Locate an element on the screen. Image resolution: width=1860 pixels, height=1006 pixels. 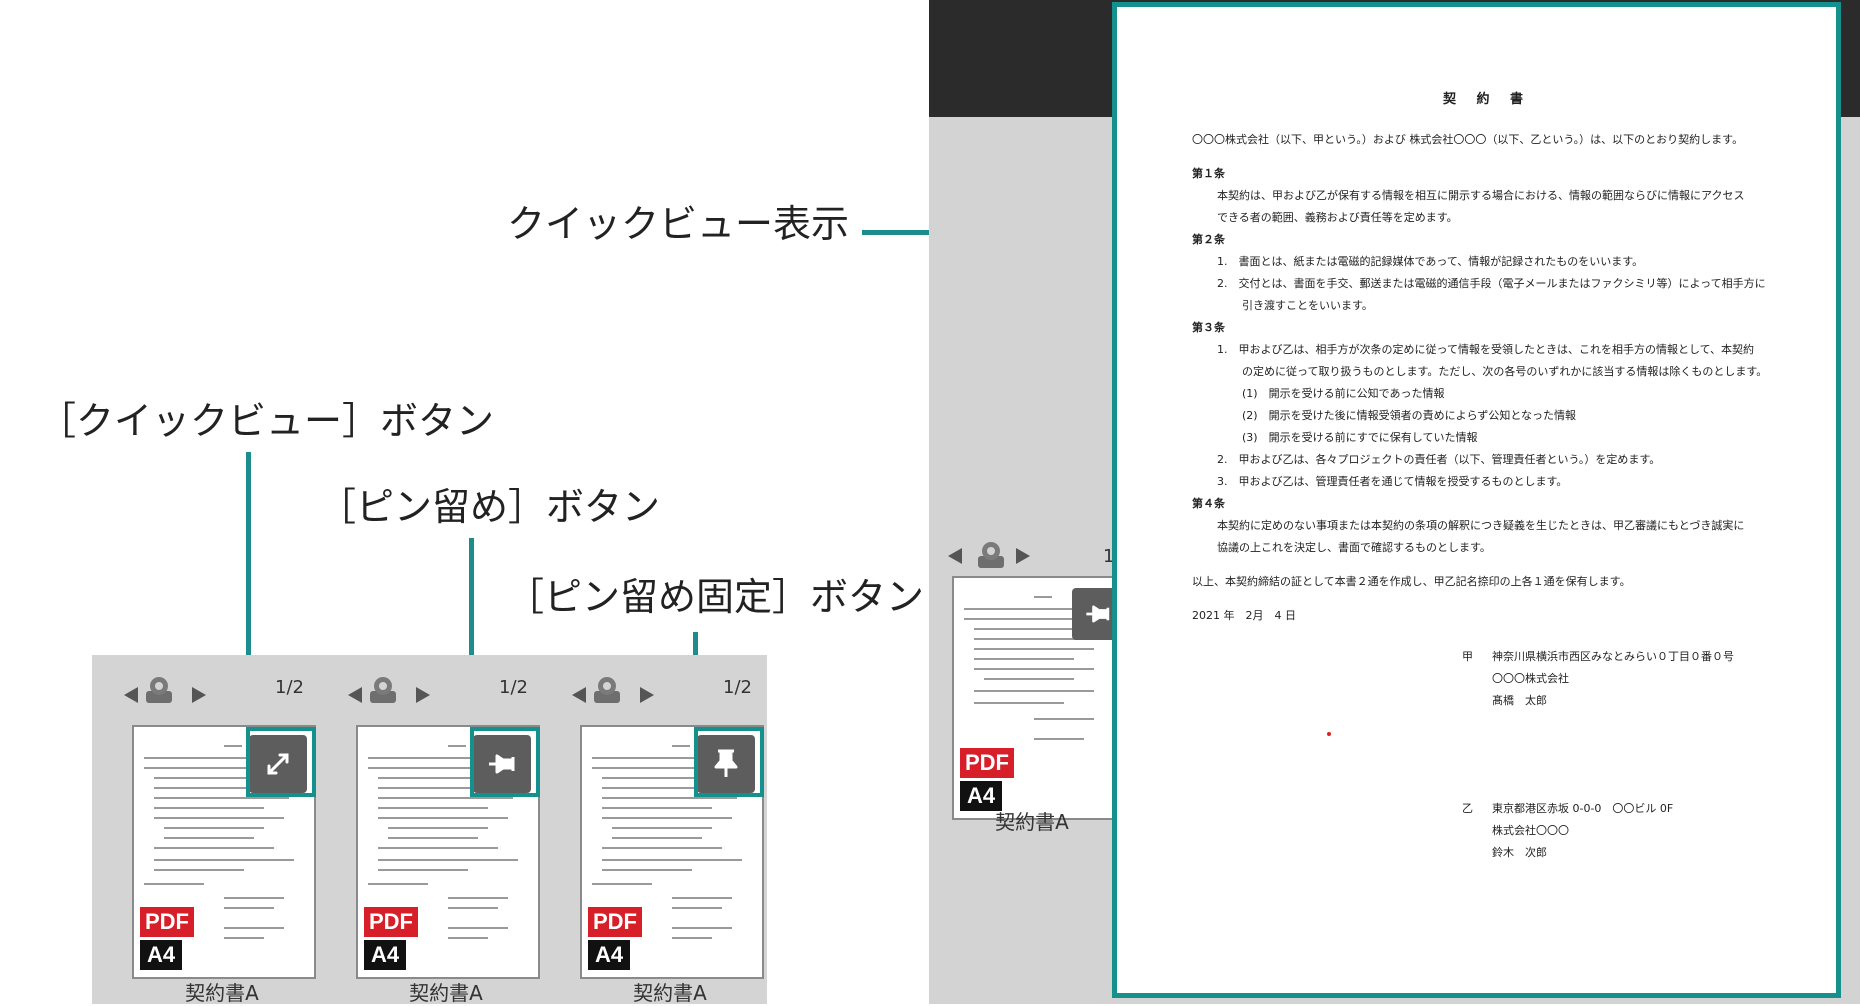
pin-fixed-button-highlight is located at coordinates (729, 762).